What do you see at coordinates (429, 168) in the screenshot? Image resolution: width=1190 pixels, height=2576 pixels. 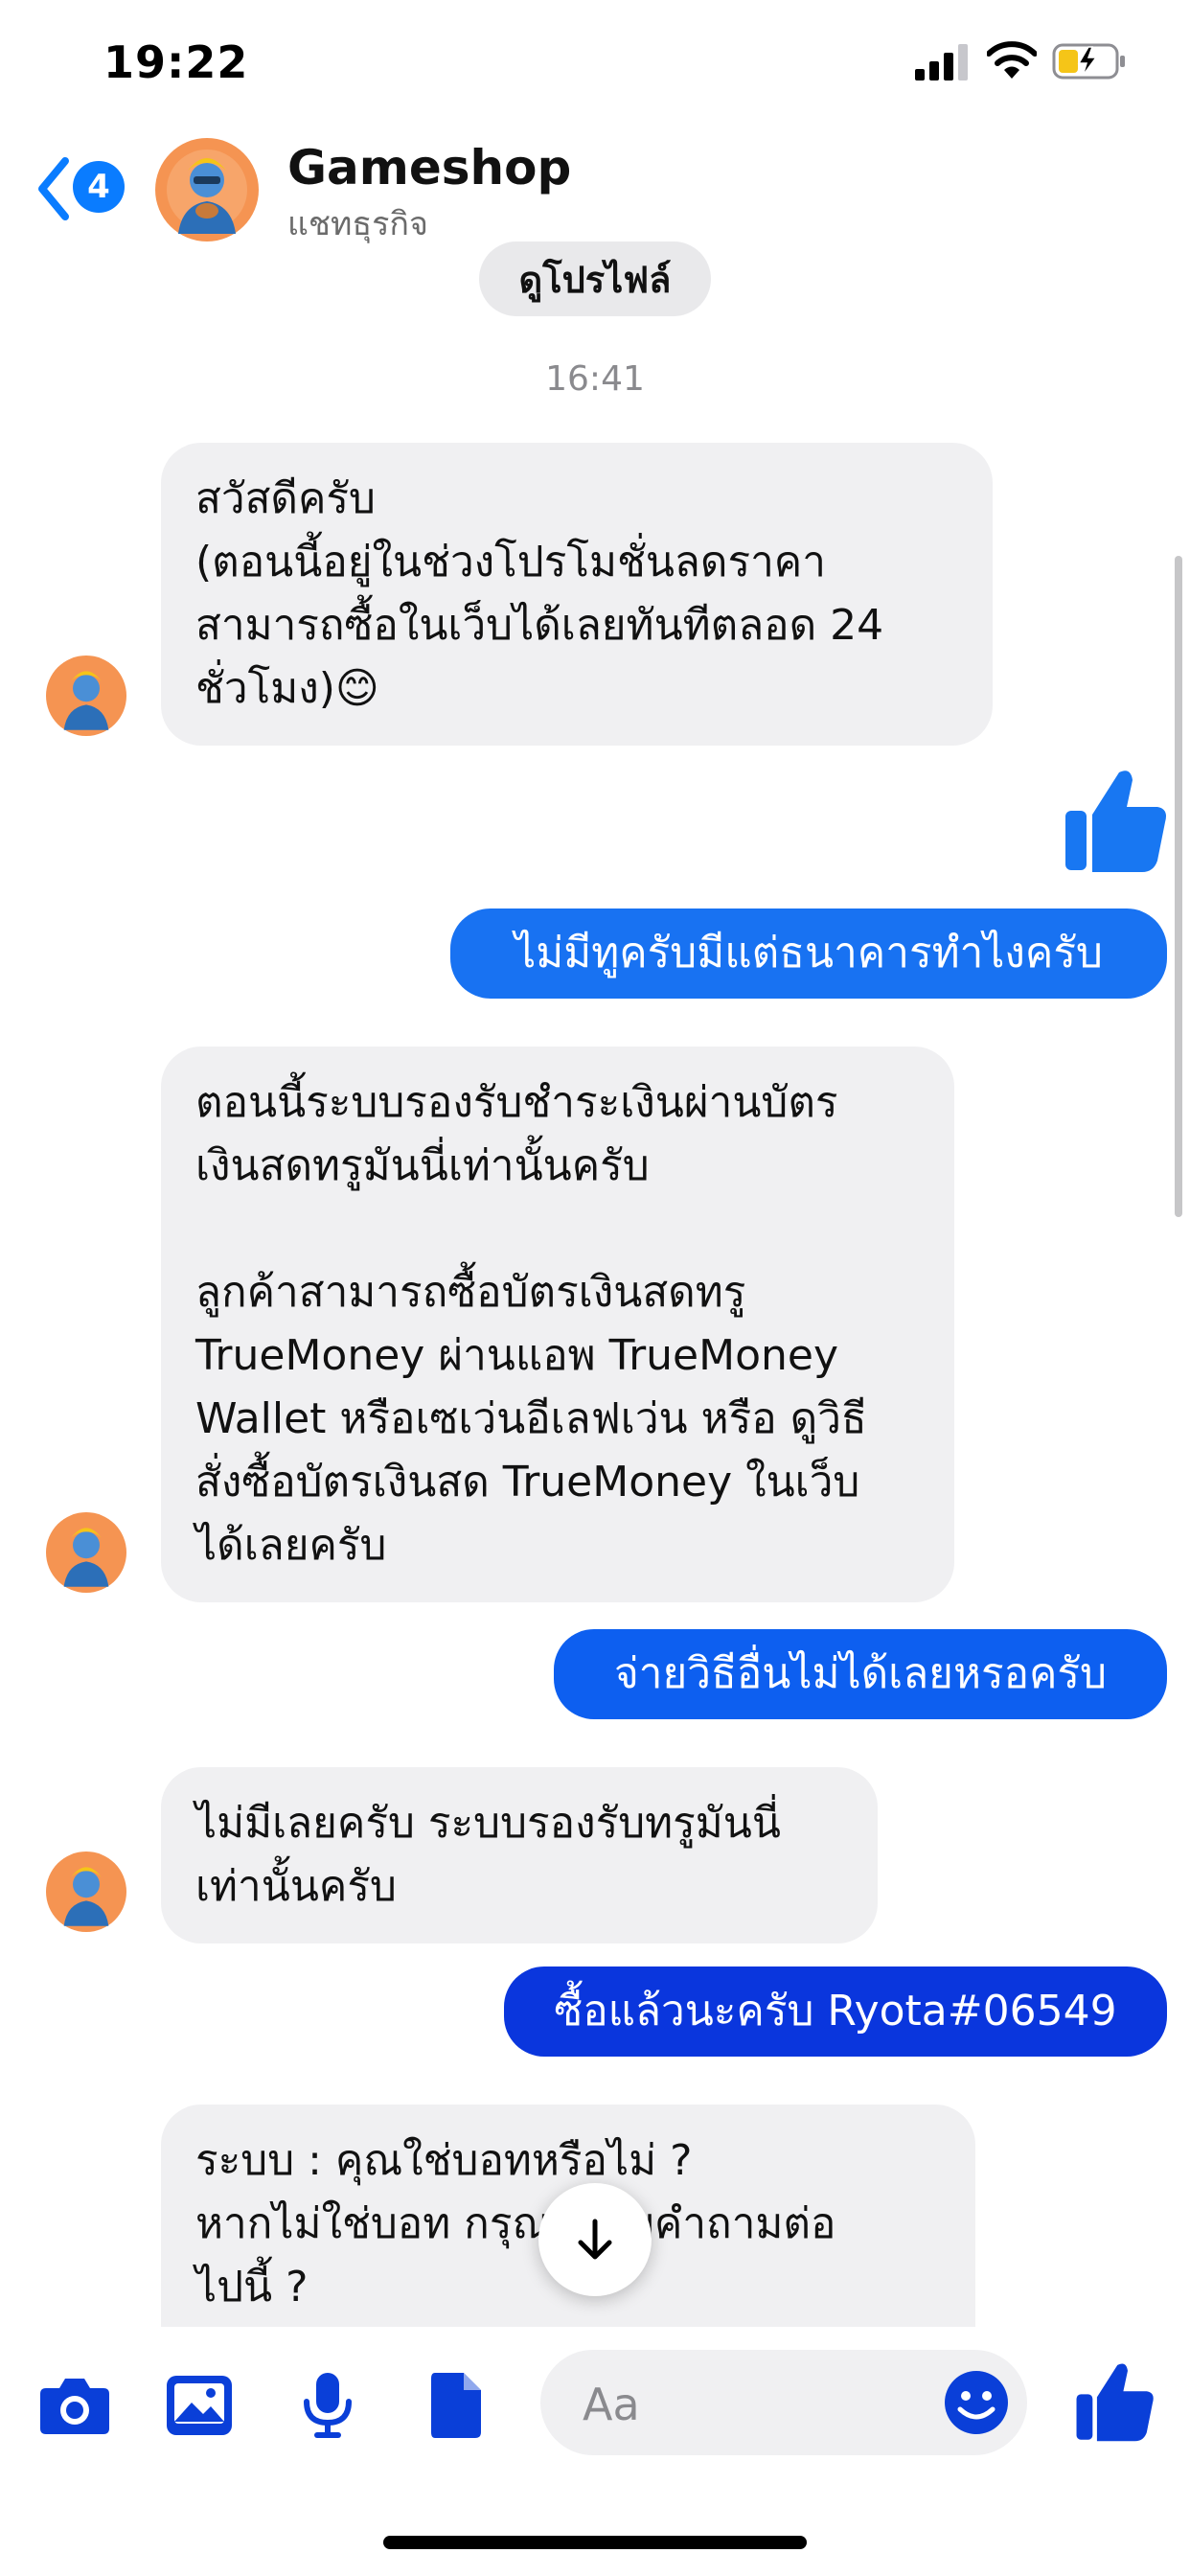 I see `chat-title: Gameshop` at bounding box center [429, 168].